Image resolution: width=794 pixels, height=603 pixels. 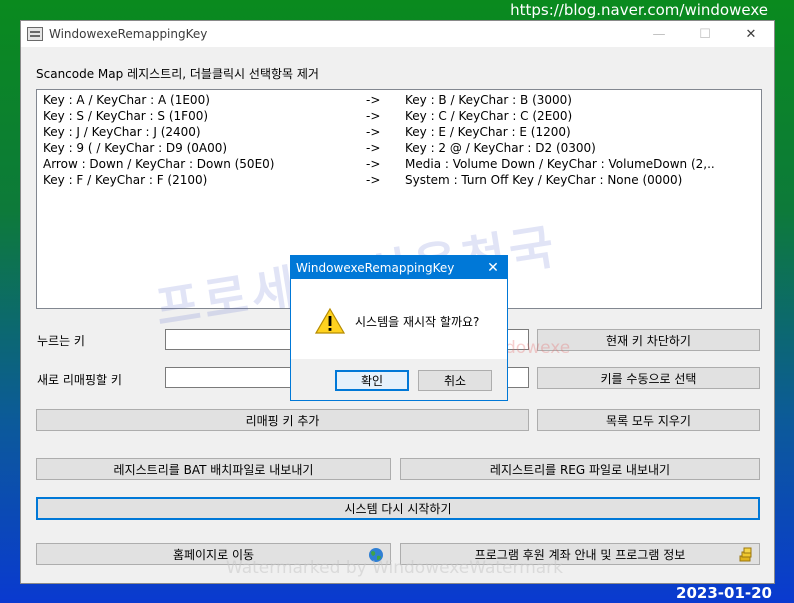 I want to click on dialog-title: WindowexeRemappingKey, so click(x=375, y=267).